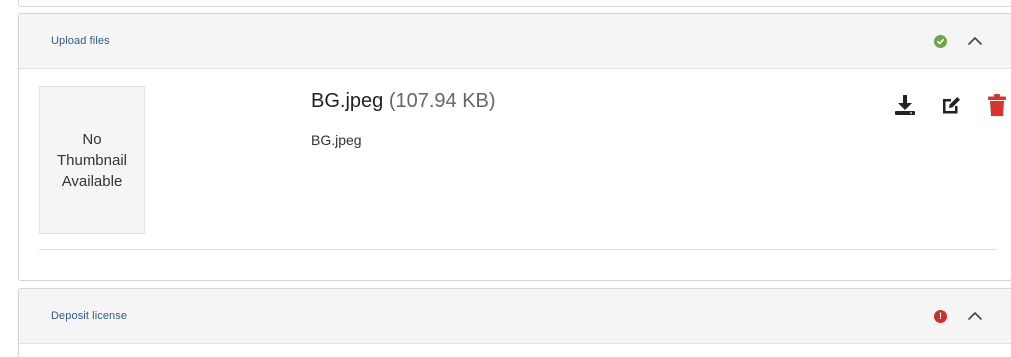 The image size is (1011, 357). I want to click on thumbnail-text: No Thumbnail Available, so click(92, 160).